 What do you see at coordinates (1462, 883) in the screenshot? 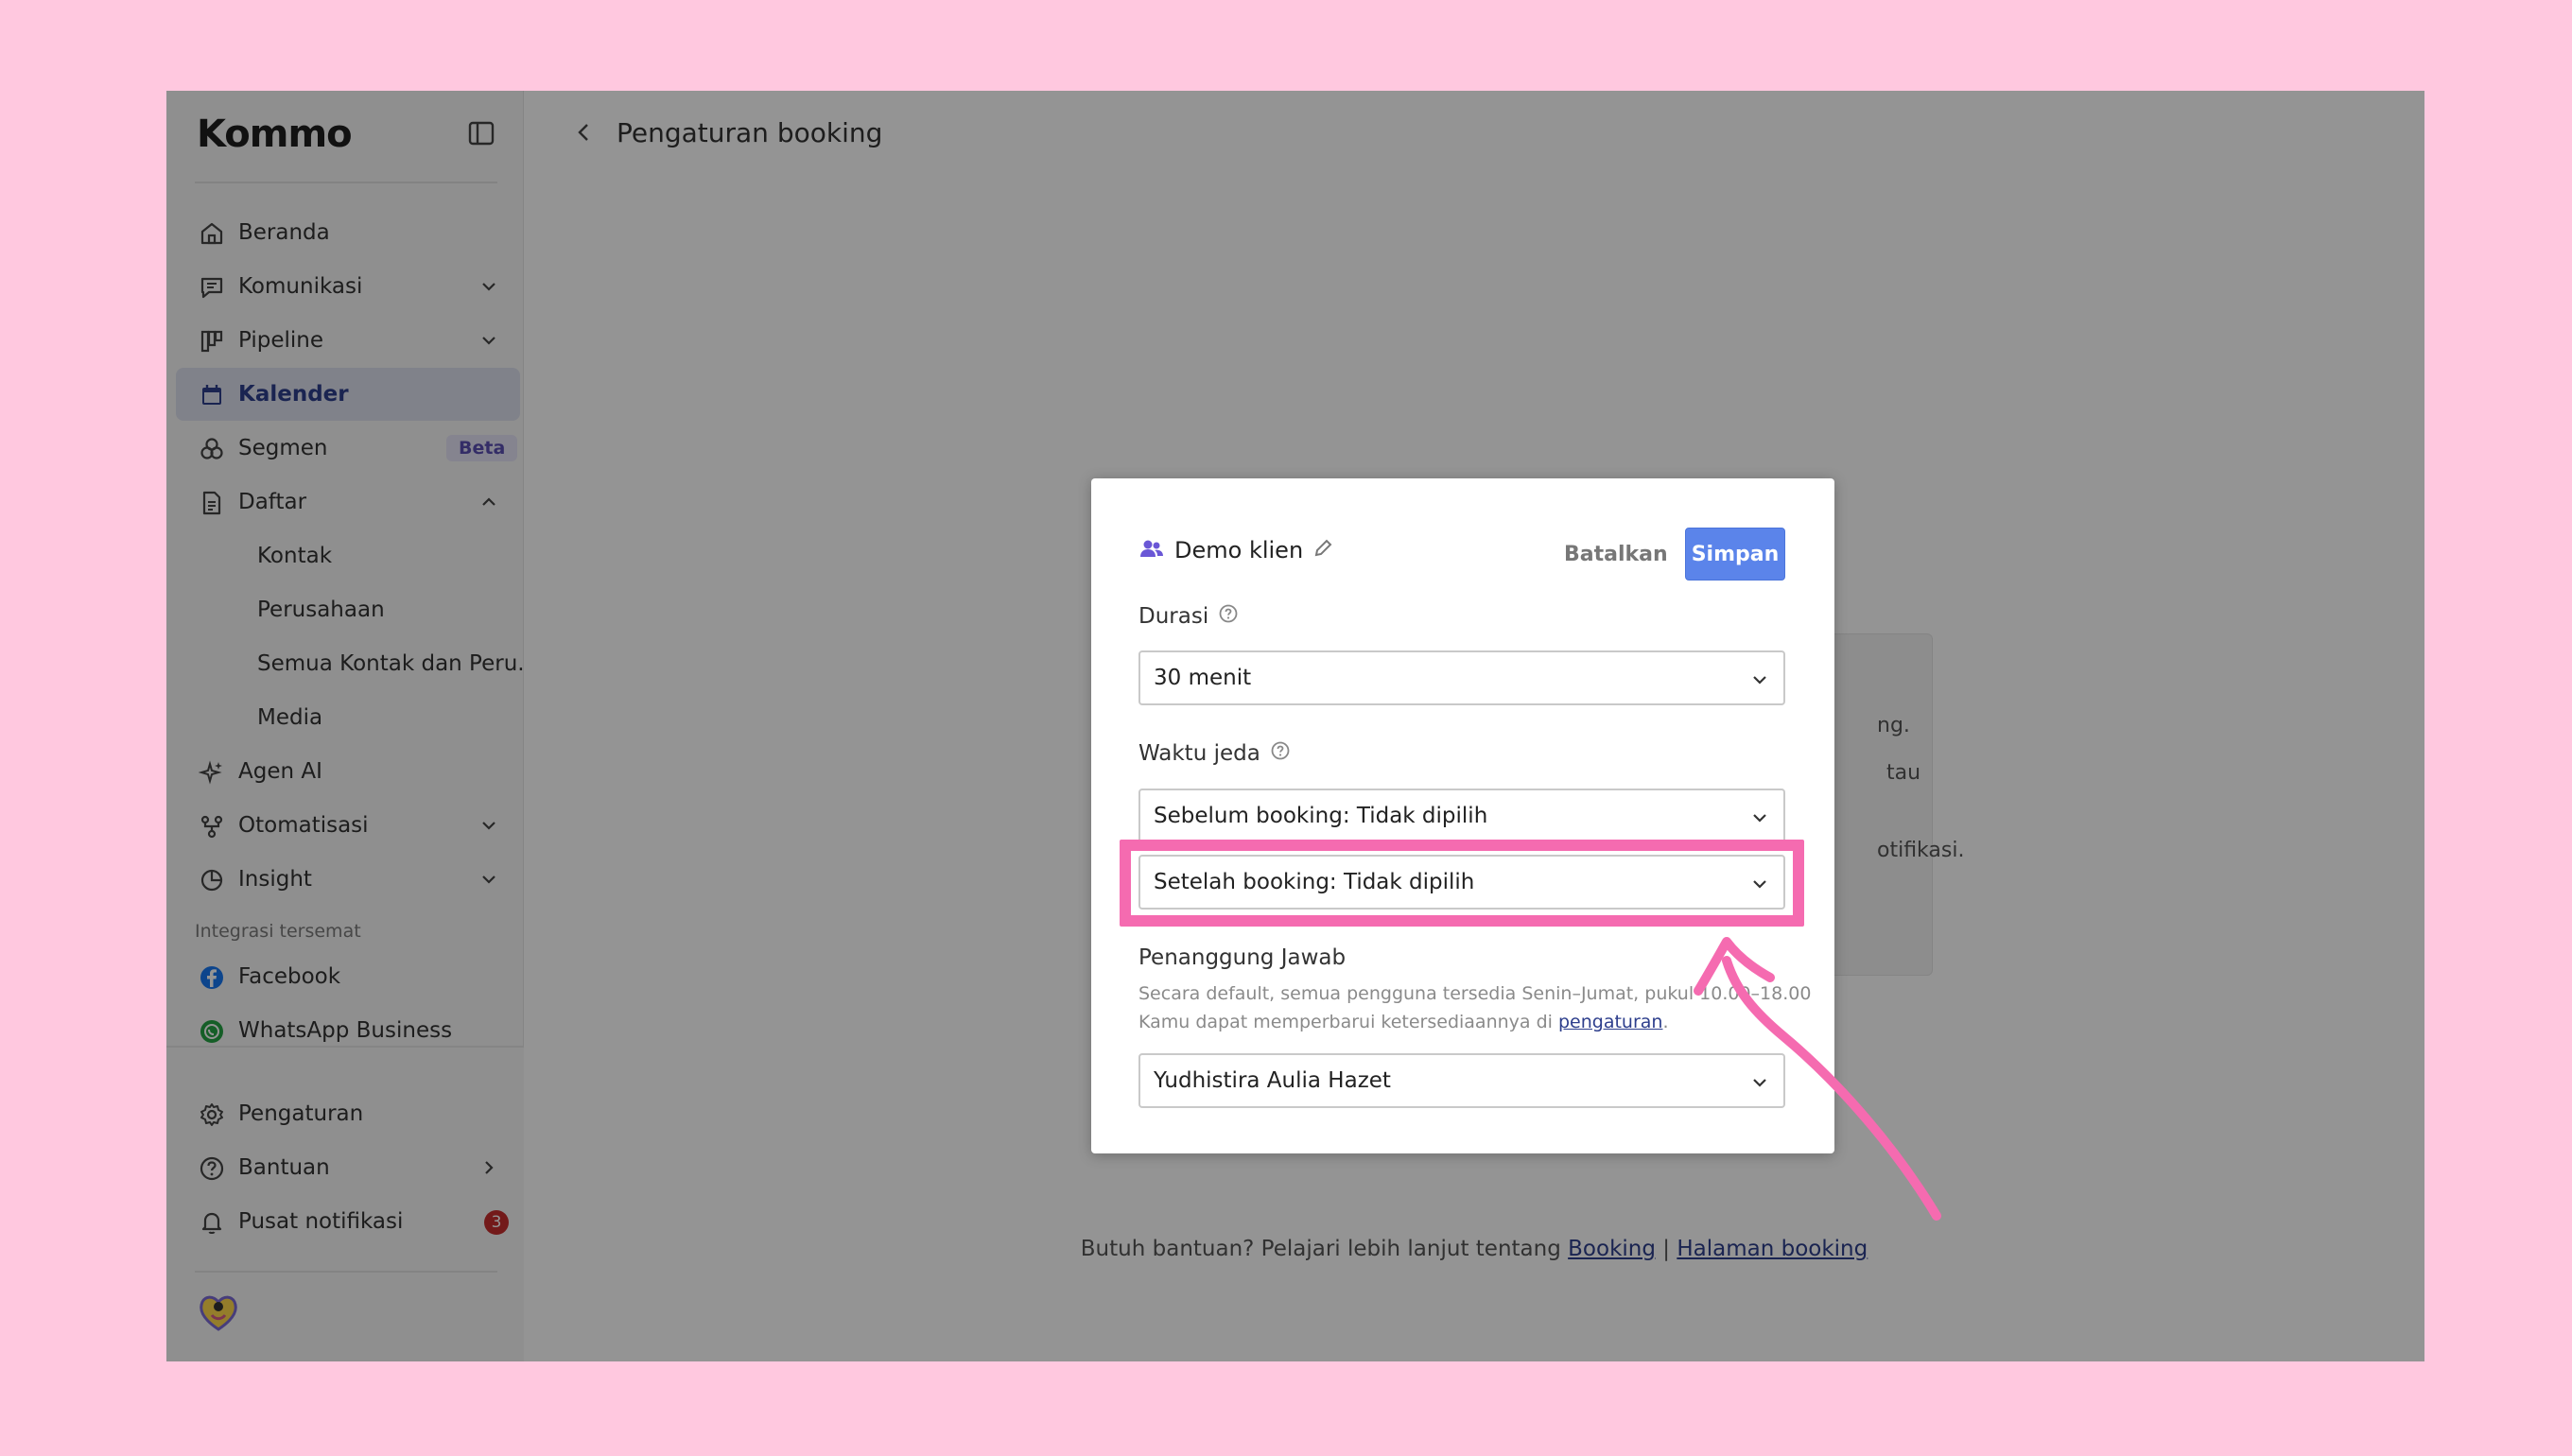
I see `highlight-box` at bounding box center [1462, 883].